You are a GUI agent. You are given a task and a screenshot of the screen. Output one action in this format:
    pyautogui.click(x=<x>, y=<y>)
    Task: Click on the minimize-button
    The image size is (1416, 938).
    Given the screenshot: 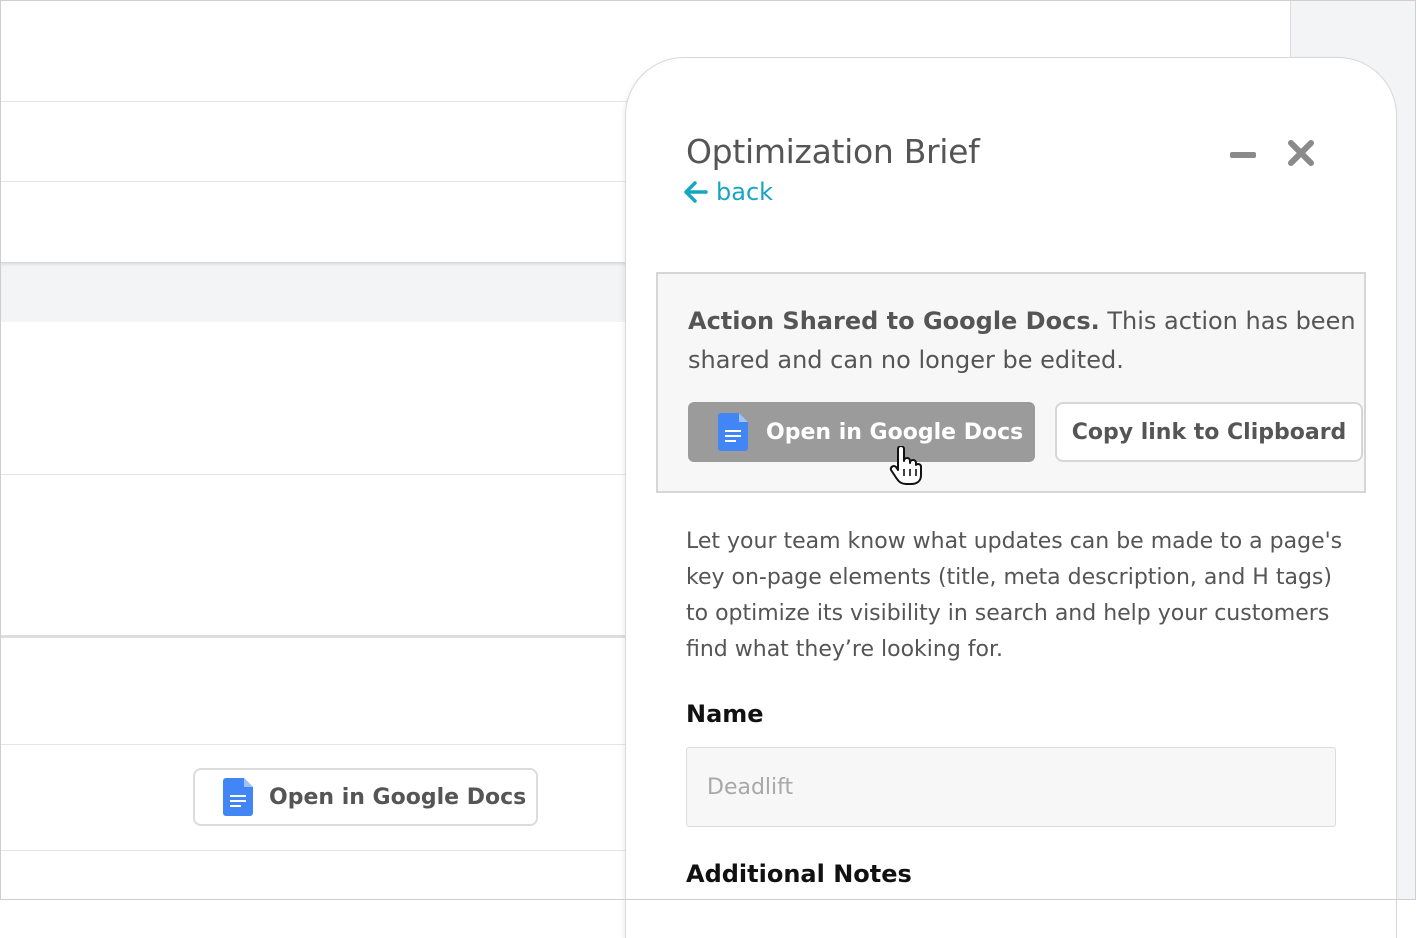 What is the action you would take?
    pyautogui.click(x=1243, y=155)
    